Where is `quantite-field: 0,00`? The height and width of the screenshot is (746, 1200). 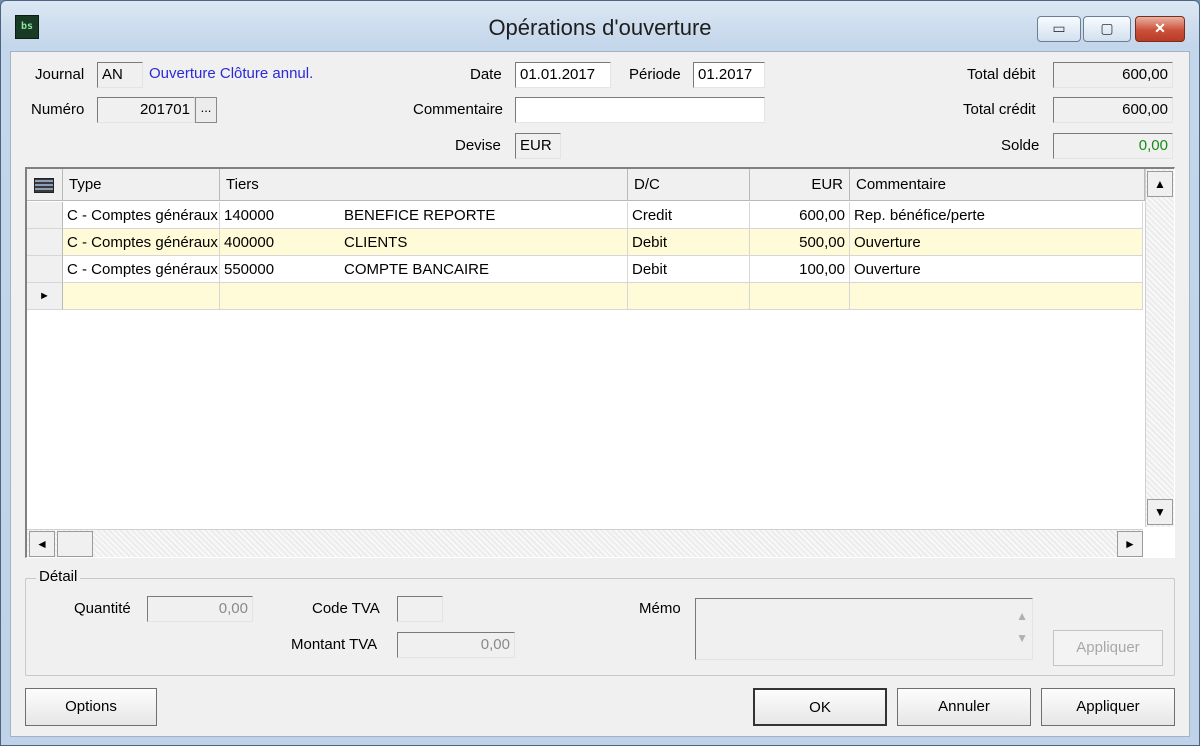
quantite-field: 0,00 is located at coordinates (200, 609).